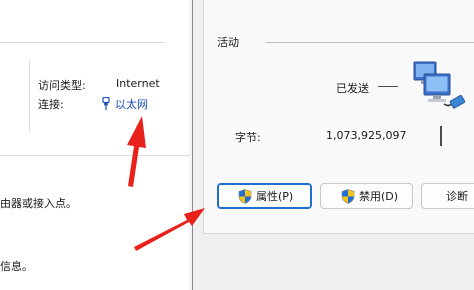  Describe the element at coordinates (51, 104) in the screenshot. I see `connection-label: 连接:` at that location.